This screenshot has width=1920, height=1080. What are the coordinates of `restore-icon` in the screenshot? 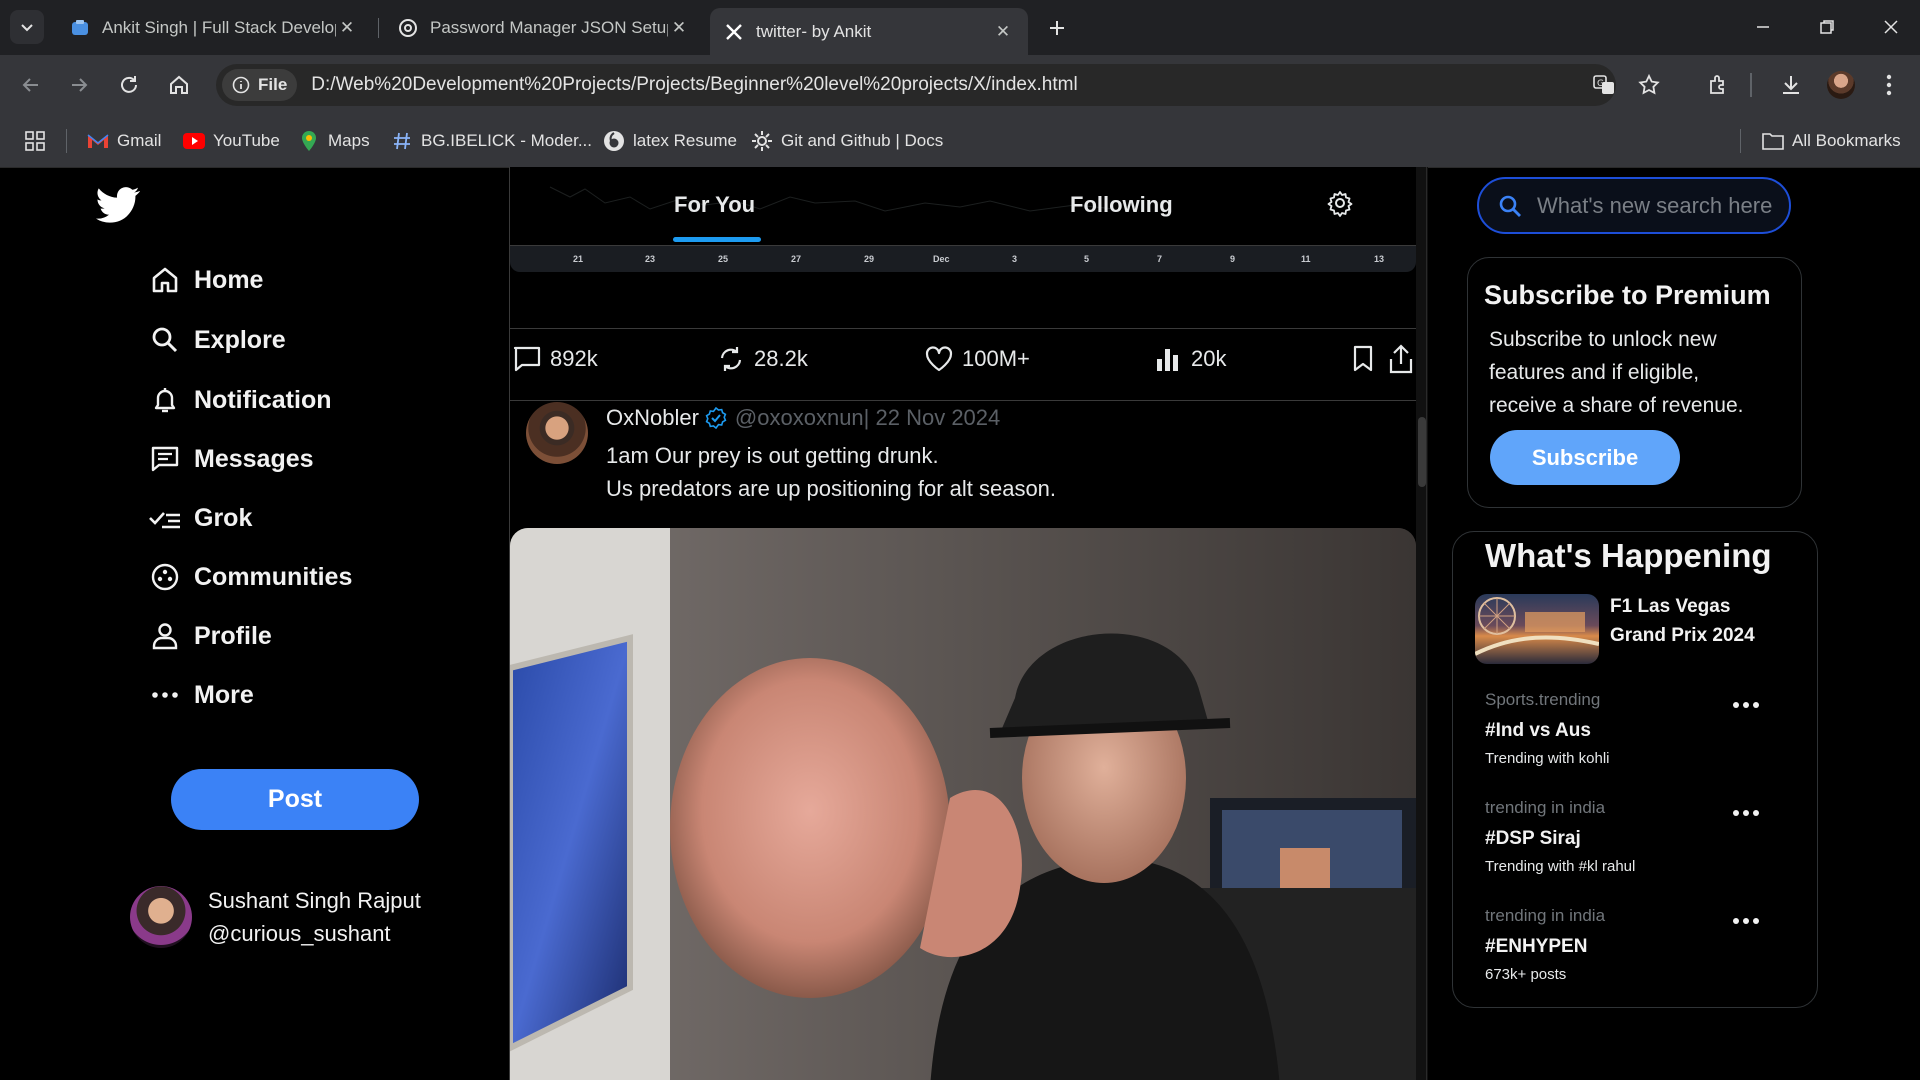 It's located at (1827, 27).